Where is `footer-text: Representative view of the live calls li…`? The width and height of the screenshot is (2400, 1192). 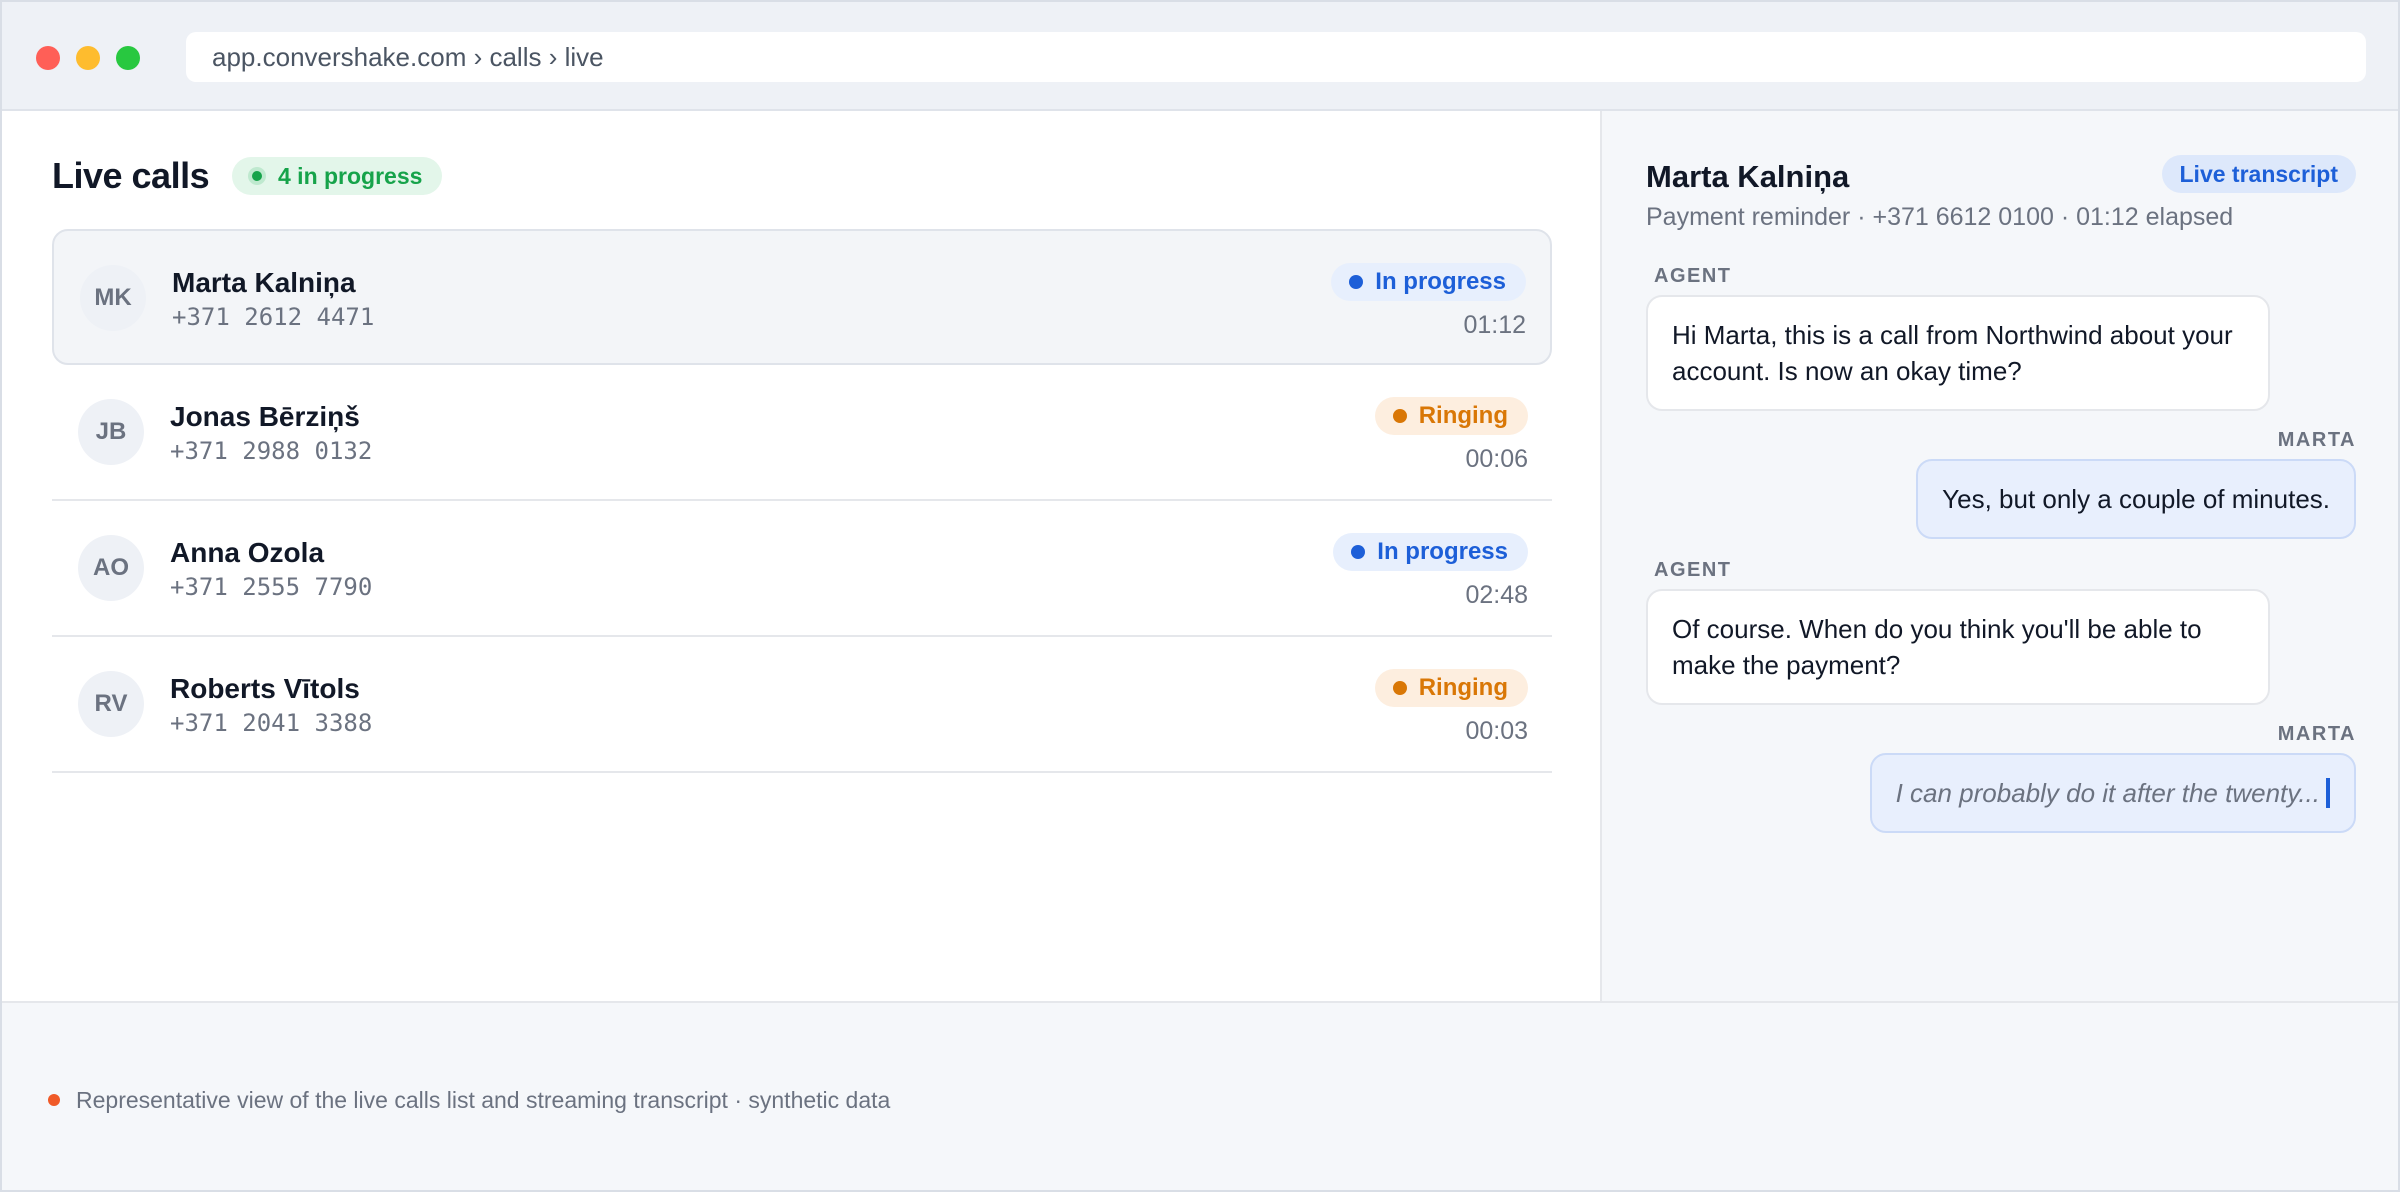
footer-text: Representative view of the live calls li… is located at coordinates (483, 1100).